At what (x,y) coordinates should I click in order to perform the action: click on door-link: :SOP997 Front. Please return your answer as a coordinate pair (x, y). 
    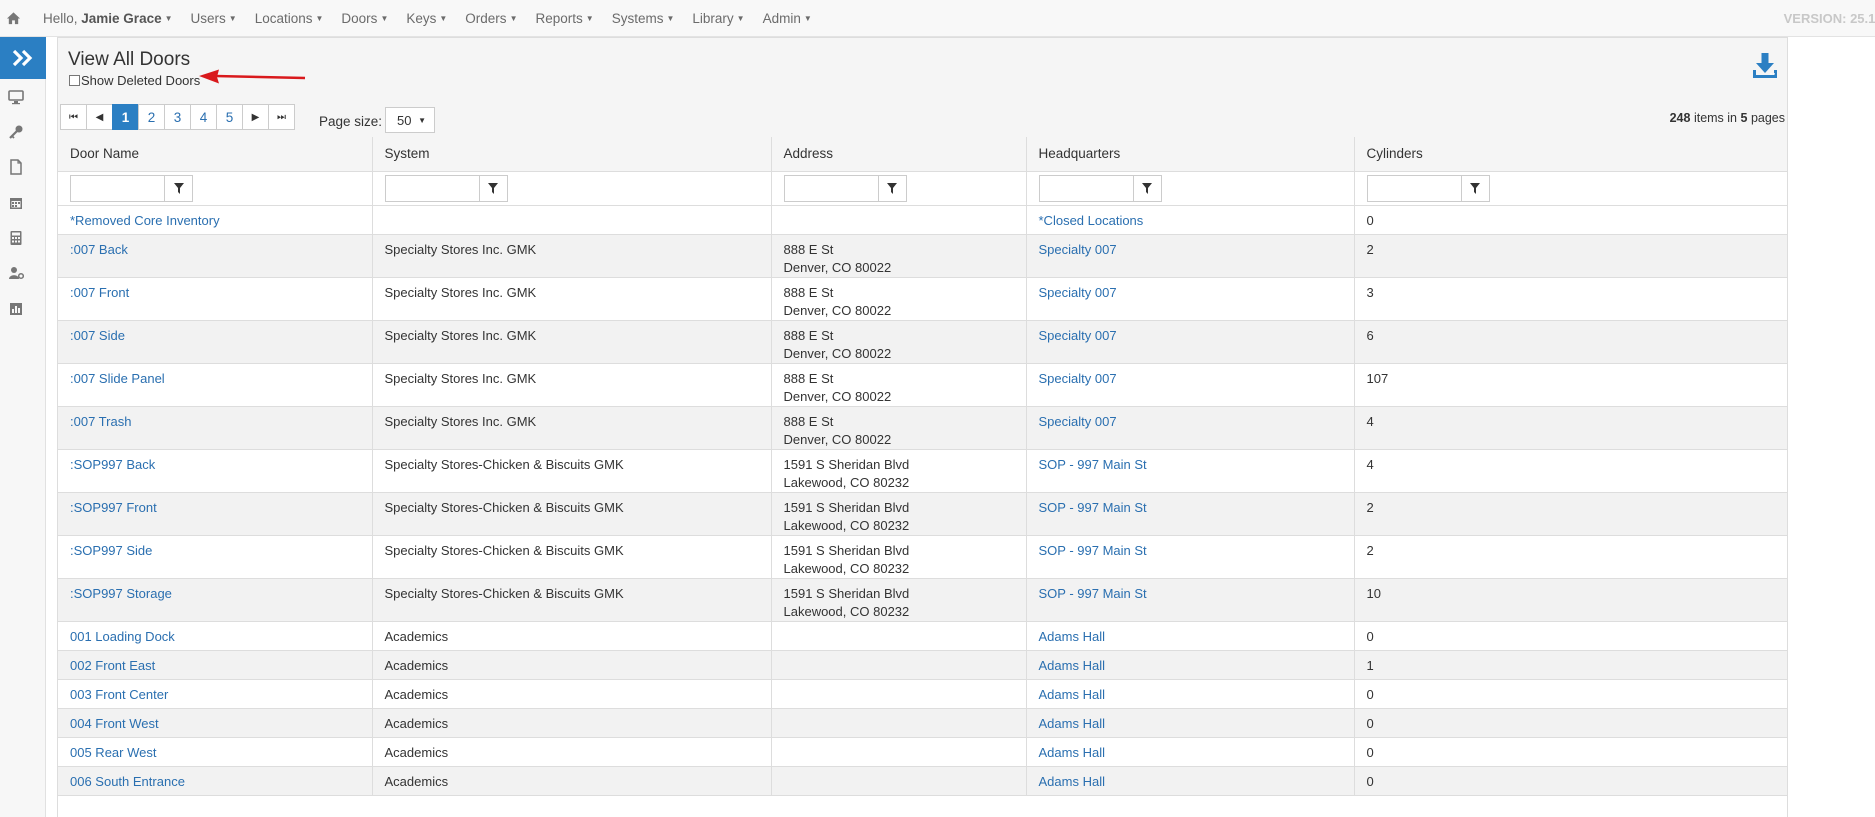
    Looking at the image, I should click on (113, 507).